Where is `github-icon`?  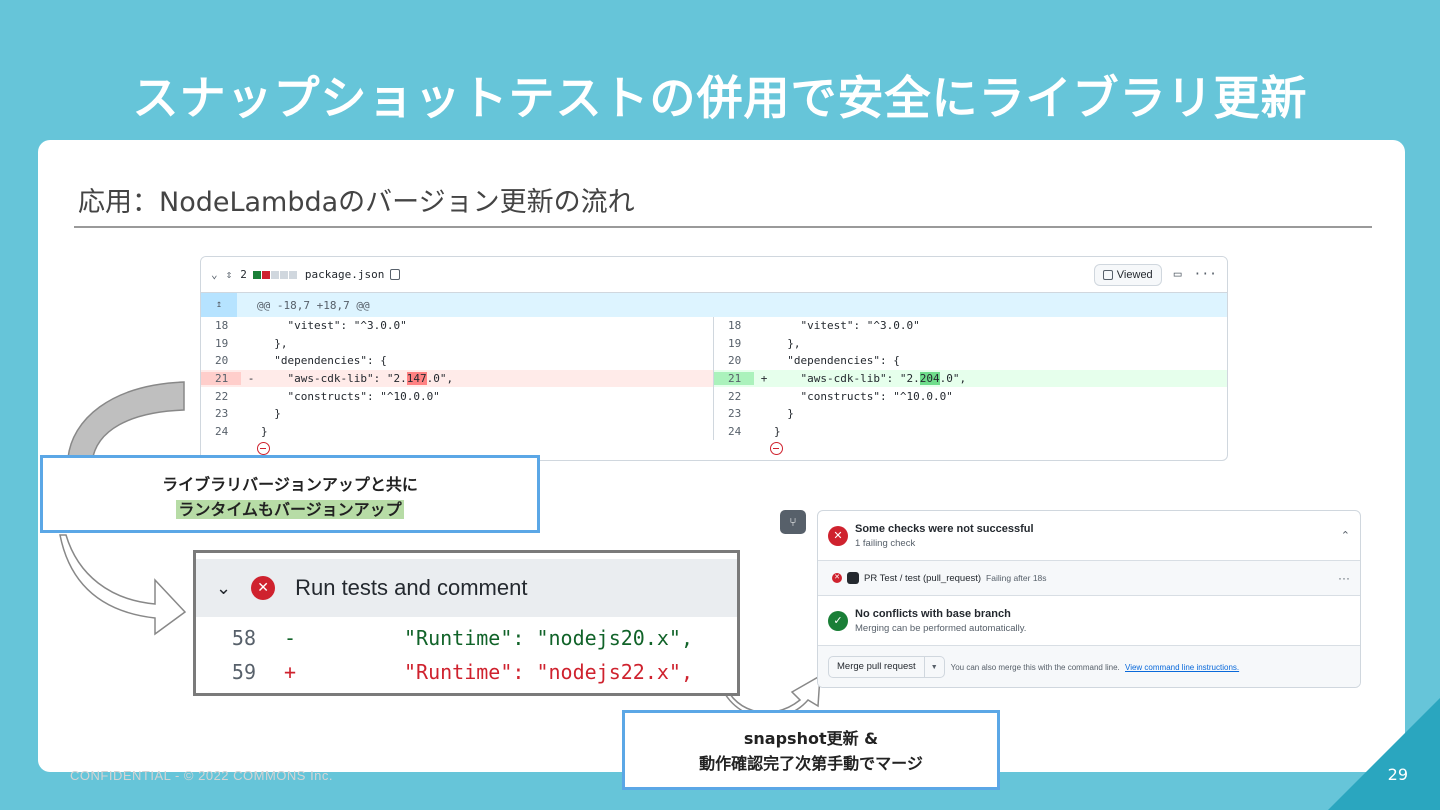
github-icon is located at coordinates (853, 578).